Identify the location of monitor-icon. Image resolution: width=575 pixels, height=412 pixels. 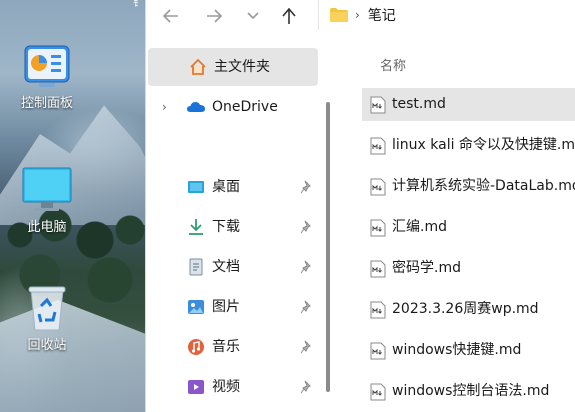
(47, 189).